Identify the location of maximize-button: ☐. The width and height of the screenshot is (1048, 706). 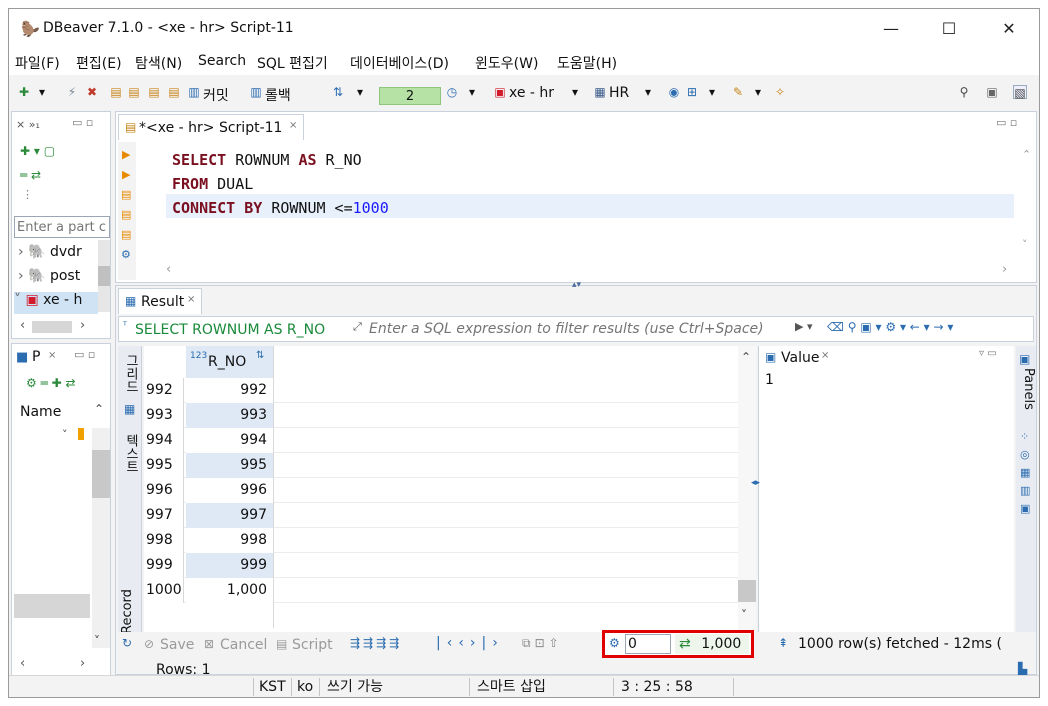
(949, 29).